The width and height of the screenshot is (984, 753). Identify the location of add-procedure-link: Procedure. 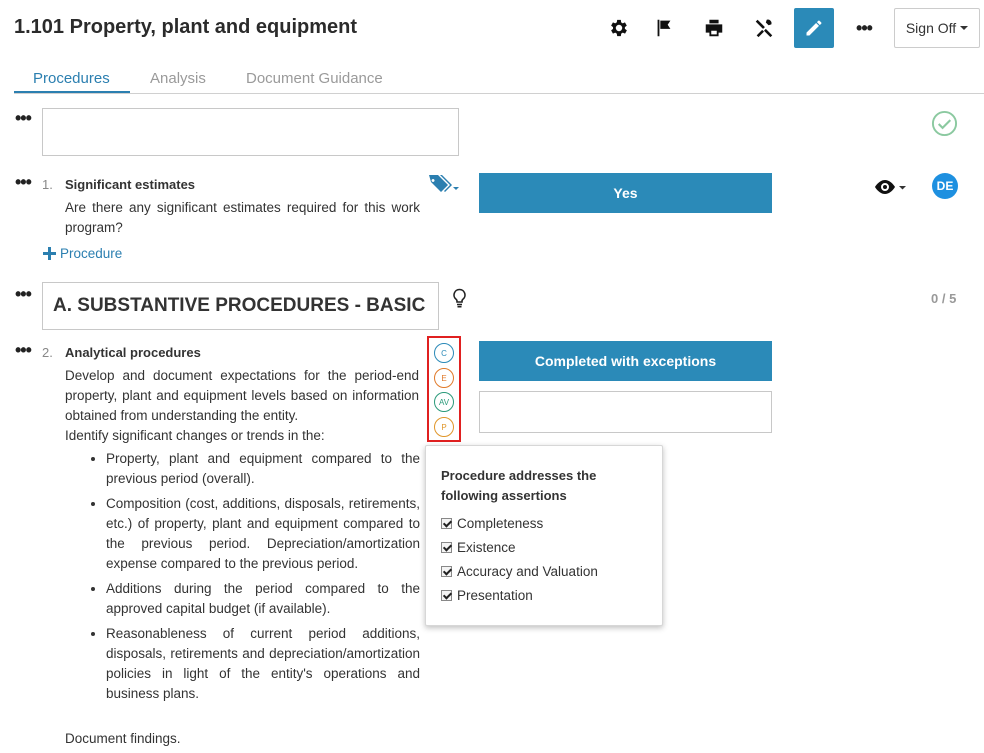
(82, 253).